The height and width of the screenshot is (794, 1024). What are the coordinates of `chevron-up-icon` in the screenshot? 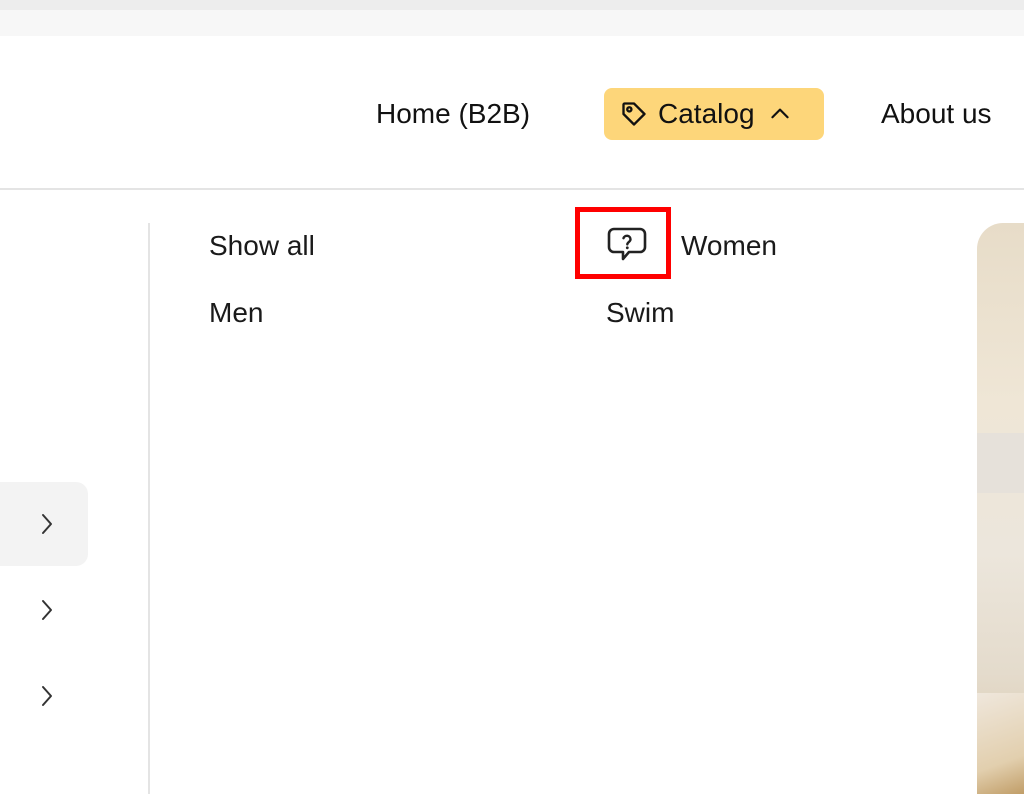 It's located at (780, 114).